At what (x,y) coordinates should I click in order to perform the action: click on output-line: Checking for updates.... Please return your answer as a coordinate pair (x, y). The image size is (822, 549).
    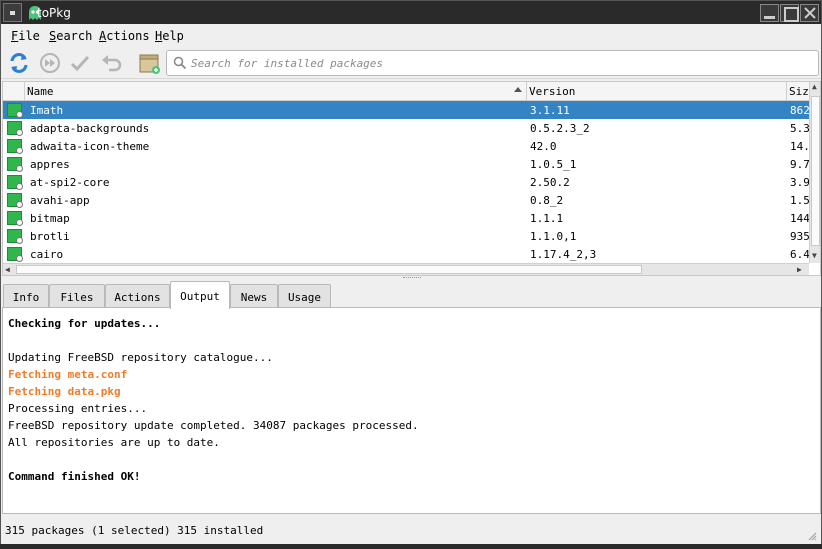
    Looking at the image, I should click on (84, 323).